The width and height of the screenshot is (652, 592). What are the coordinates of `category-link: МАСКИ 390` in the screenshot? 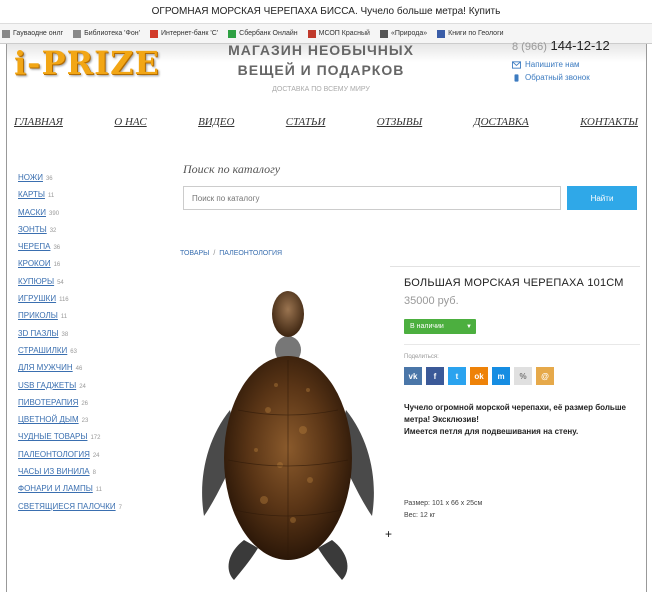 It's located at (93, 213).